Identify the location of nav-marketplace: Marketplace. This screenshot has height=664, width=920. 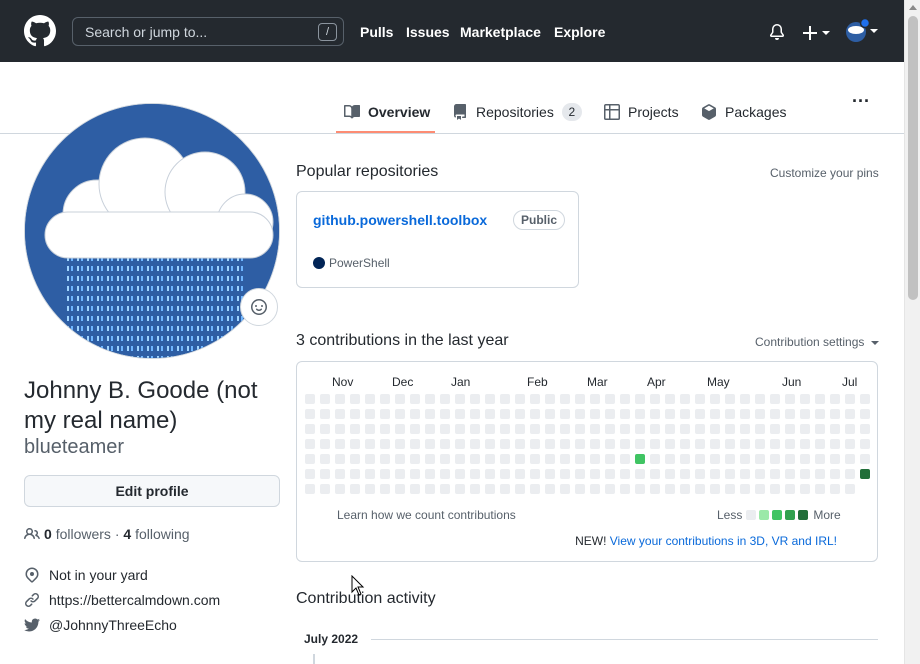
(500, 32).